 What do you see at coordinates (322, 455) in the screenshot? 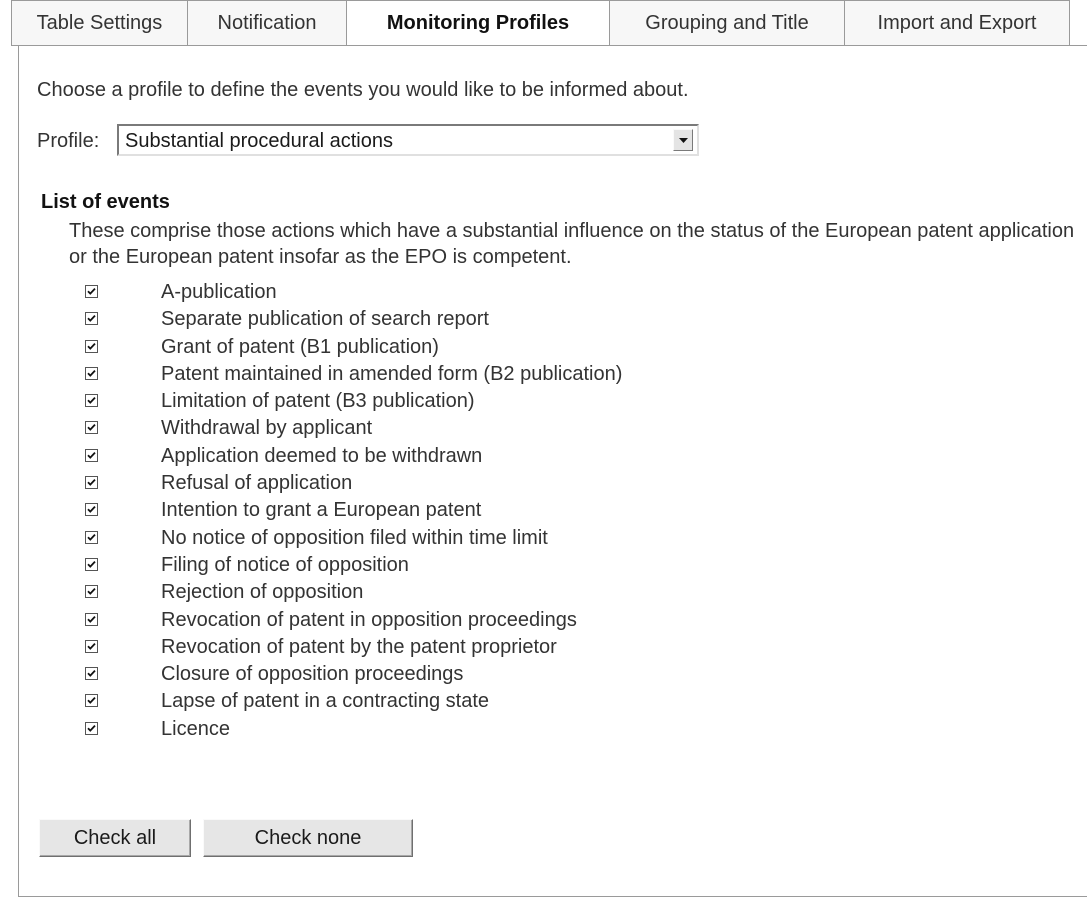
I see `event-label: Application deemed to be withdrawn` at bounding box center [322, 455].